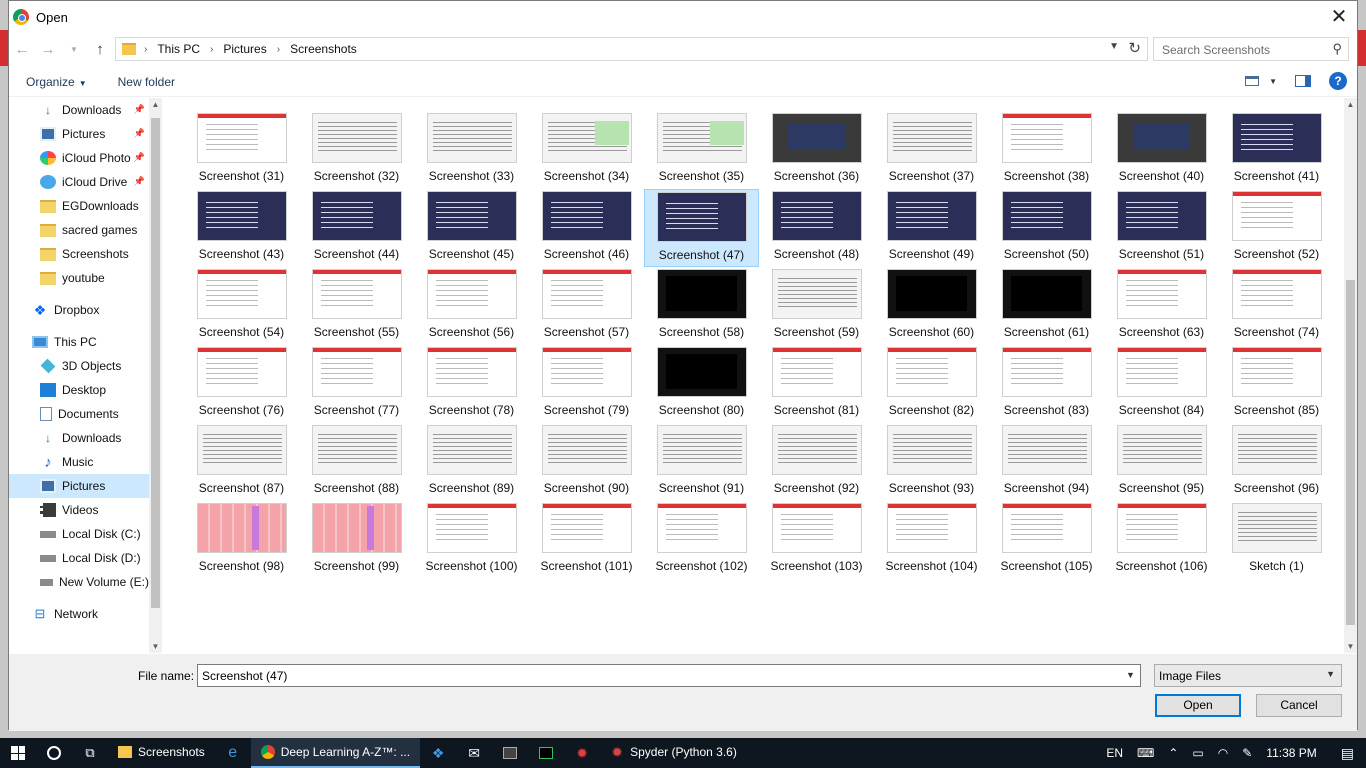 The height and width of the screenshot is (768, 1366). What do you see at coordinates (356, 462) in the screenshot?
I see `file-item: Screenshot (88)` at bounding box center [356, 462].